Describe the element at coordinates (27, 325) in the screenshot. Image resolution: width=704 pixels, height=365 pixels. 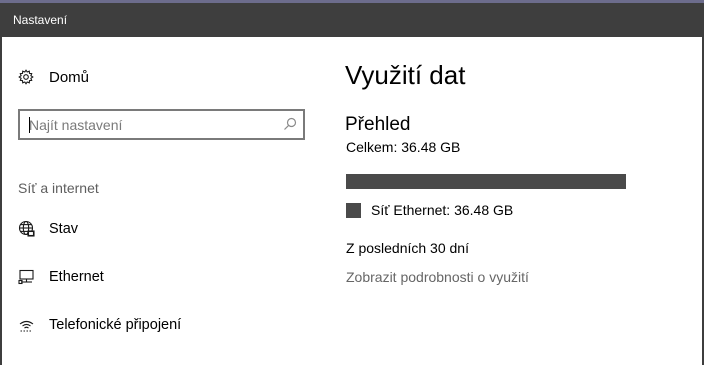
I see `dialup-icon` at that location.